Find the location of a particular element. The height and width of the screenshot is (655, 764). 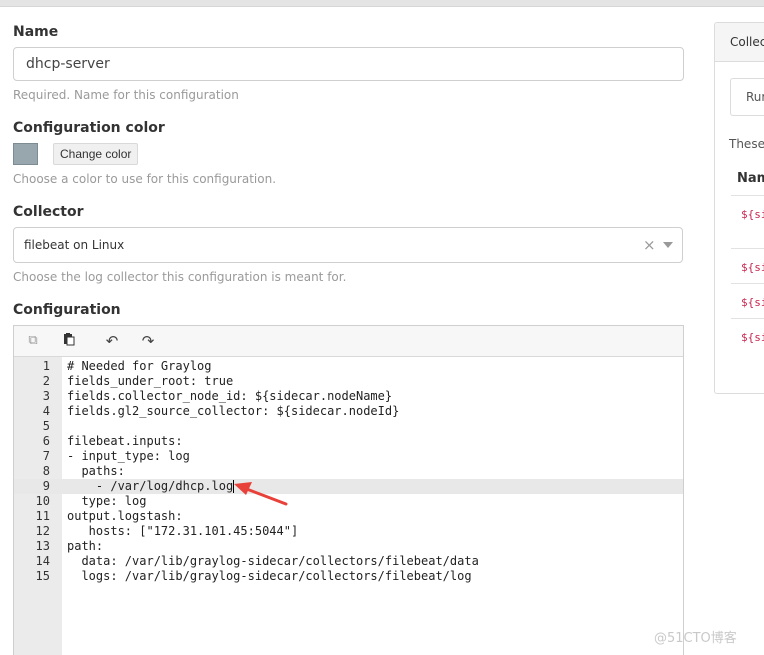

line-text: paths: is located at coordinates (96, 471).